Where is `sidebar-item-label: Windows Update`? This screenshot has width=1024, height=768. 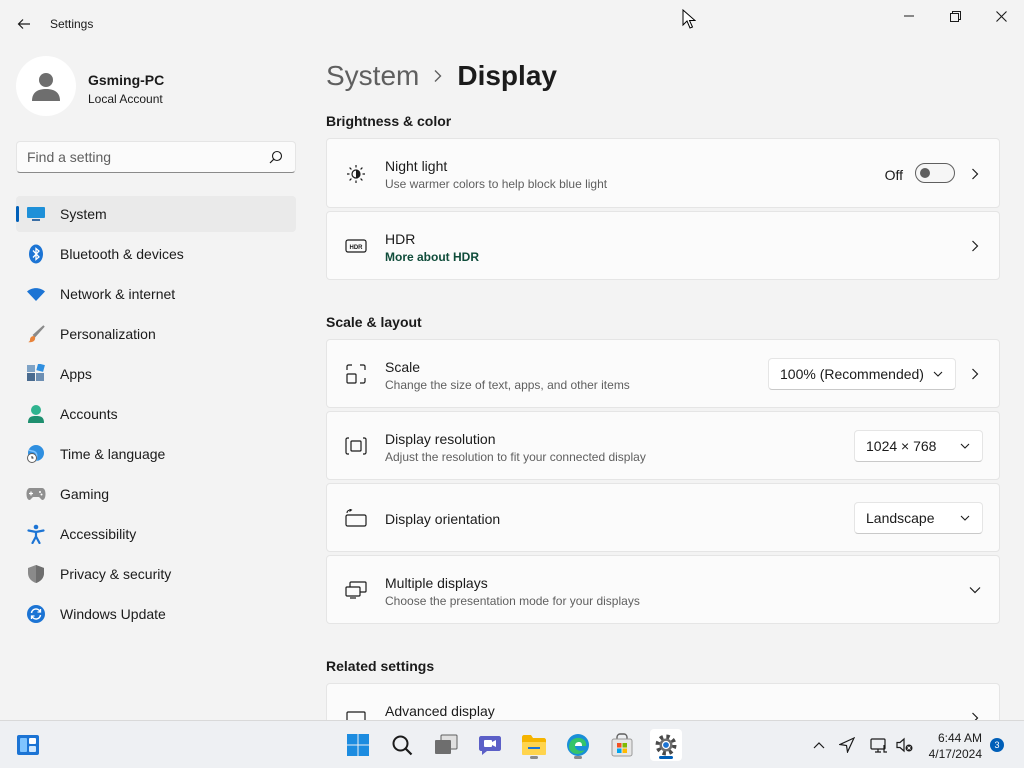
sidebar-item-label: Windows Update is located at coordinates (113, 614).